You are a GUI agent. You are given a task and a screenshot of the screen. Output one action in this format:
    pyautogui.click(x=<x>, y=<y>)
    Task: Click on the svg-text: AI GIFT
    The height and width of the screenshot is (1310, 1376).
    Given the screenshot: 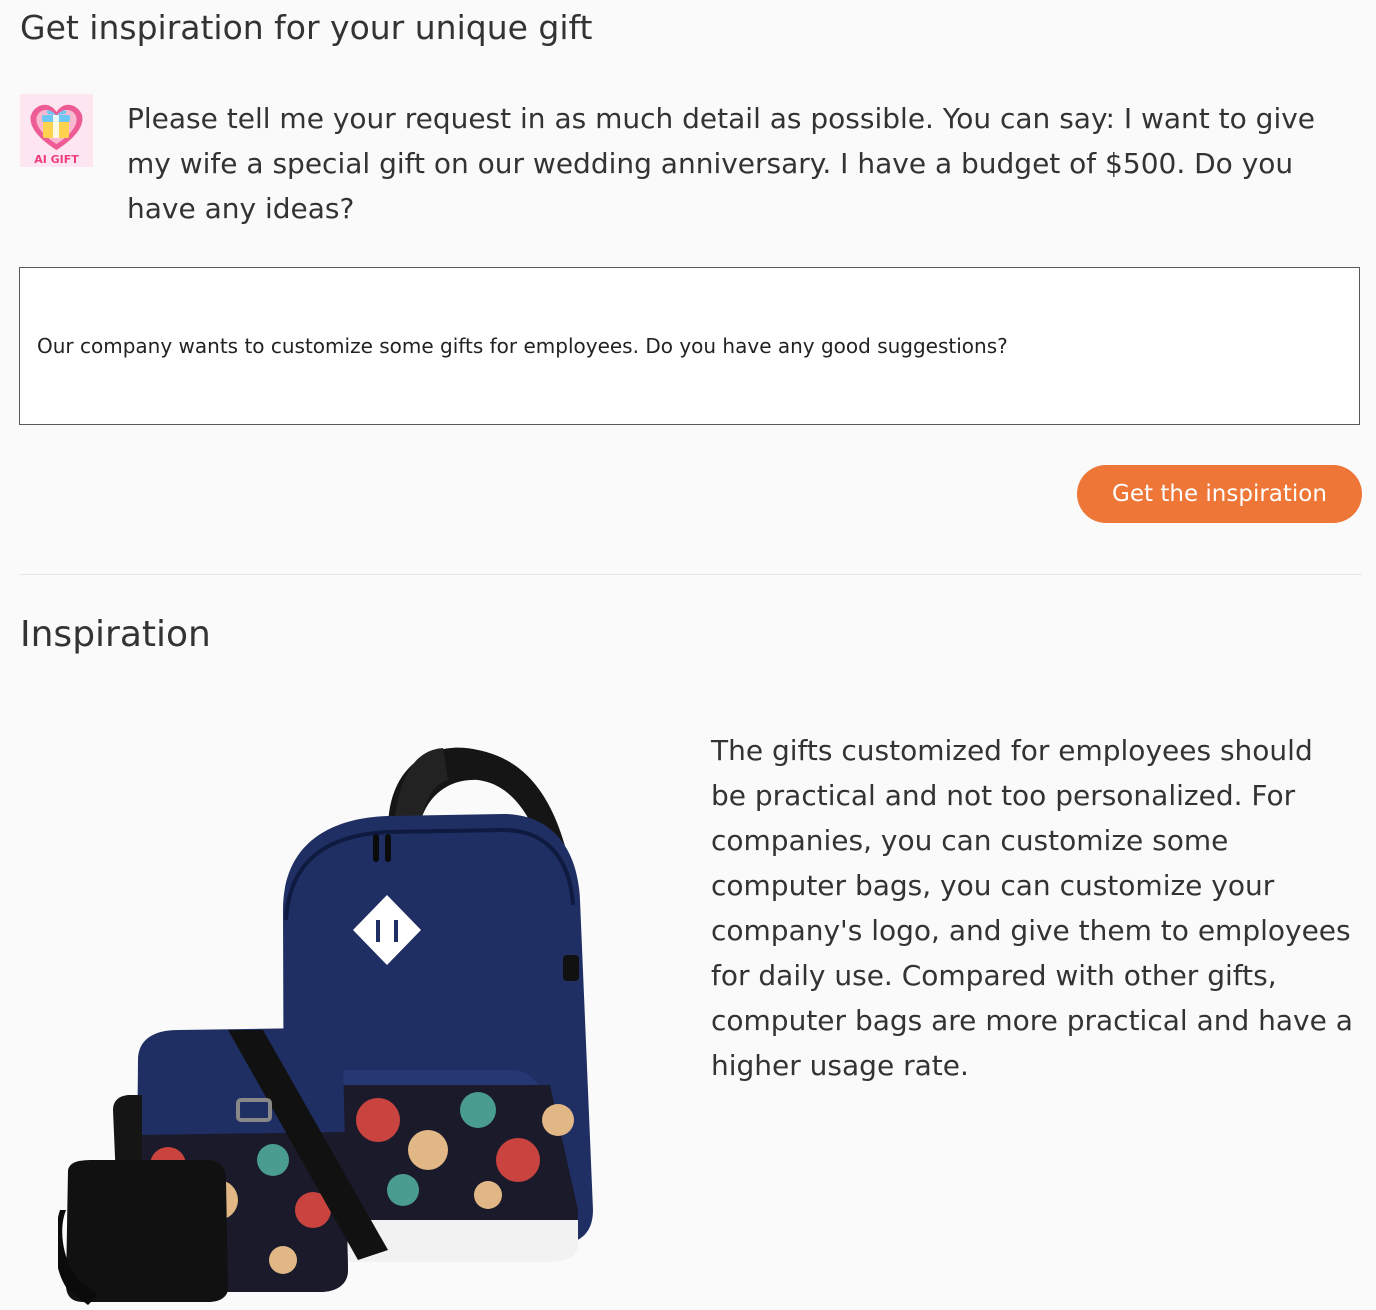 What is the action you would take?
    pyautogui.click(x=56, y=159)
    